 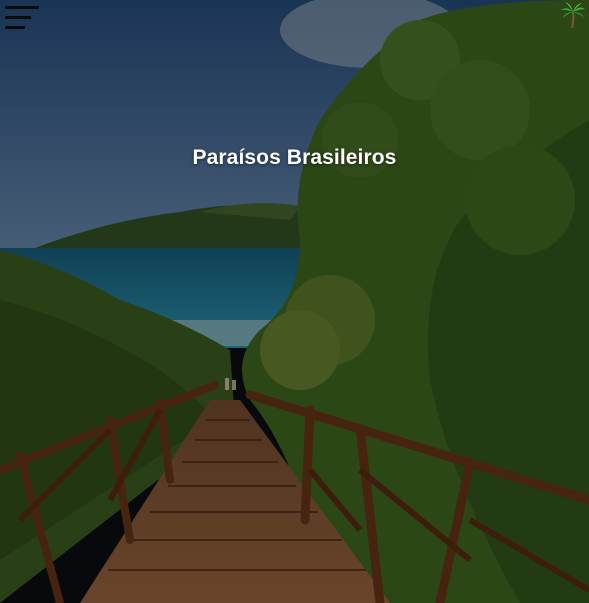 I want to click on menu-bar-bottom, so click(x=15, y=27).